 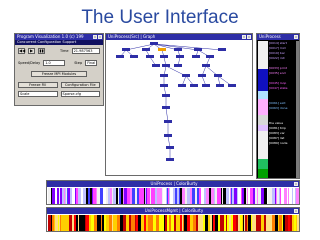 I want to click on scale-field: Scale, so click(x=38, y=93).